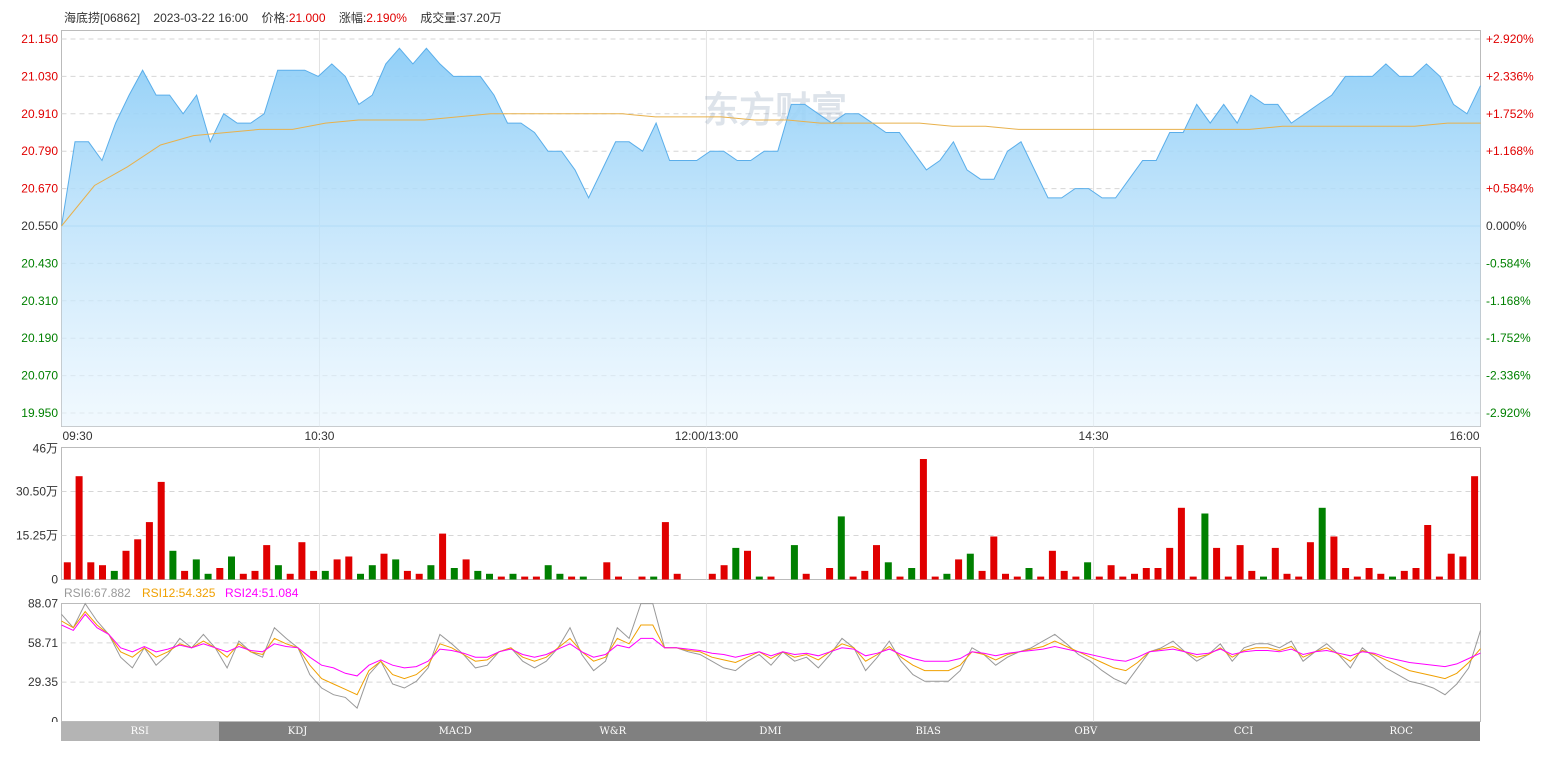 The height and width of the screenshot is (759, 1552). Describe the element at coordinates (262, 593) in the screenshot. I see `rsi-legend-item: RSI24:51.084` at that location.